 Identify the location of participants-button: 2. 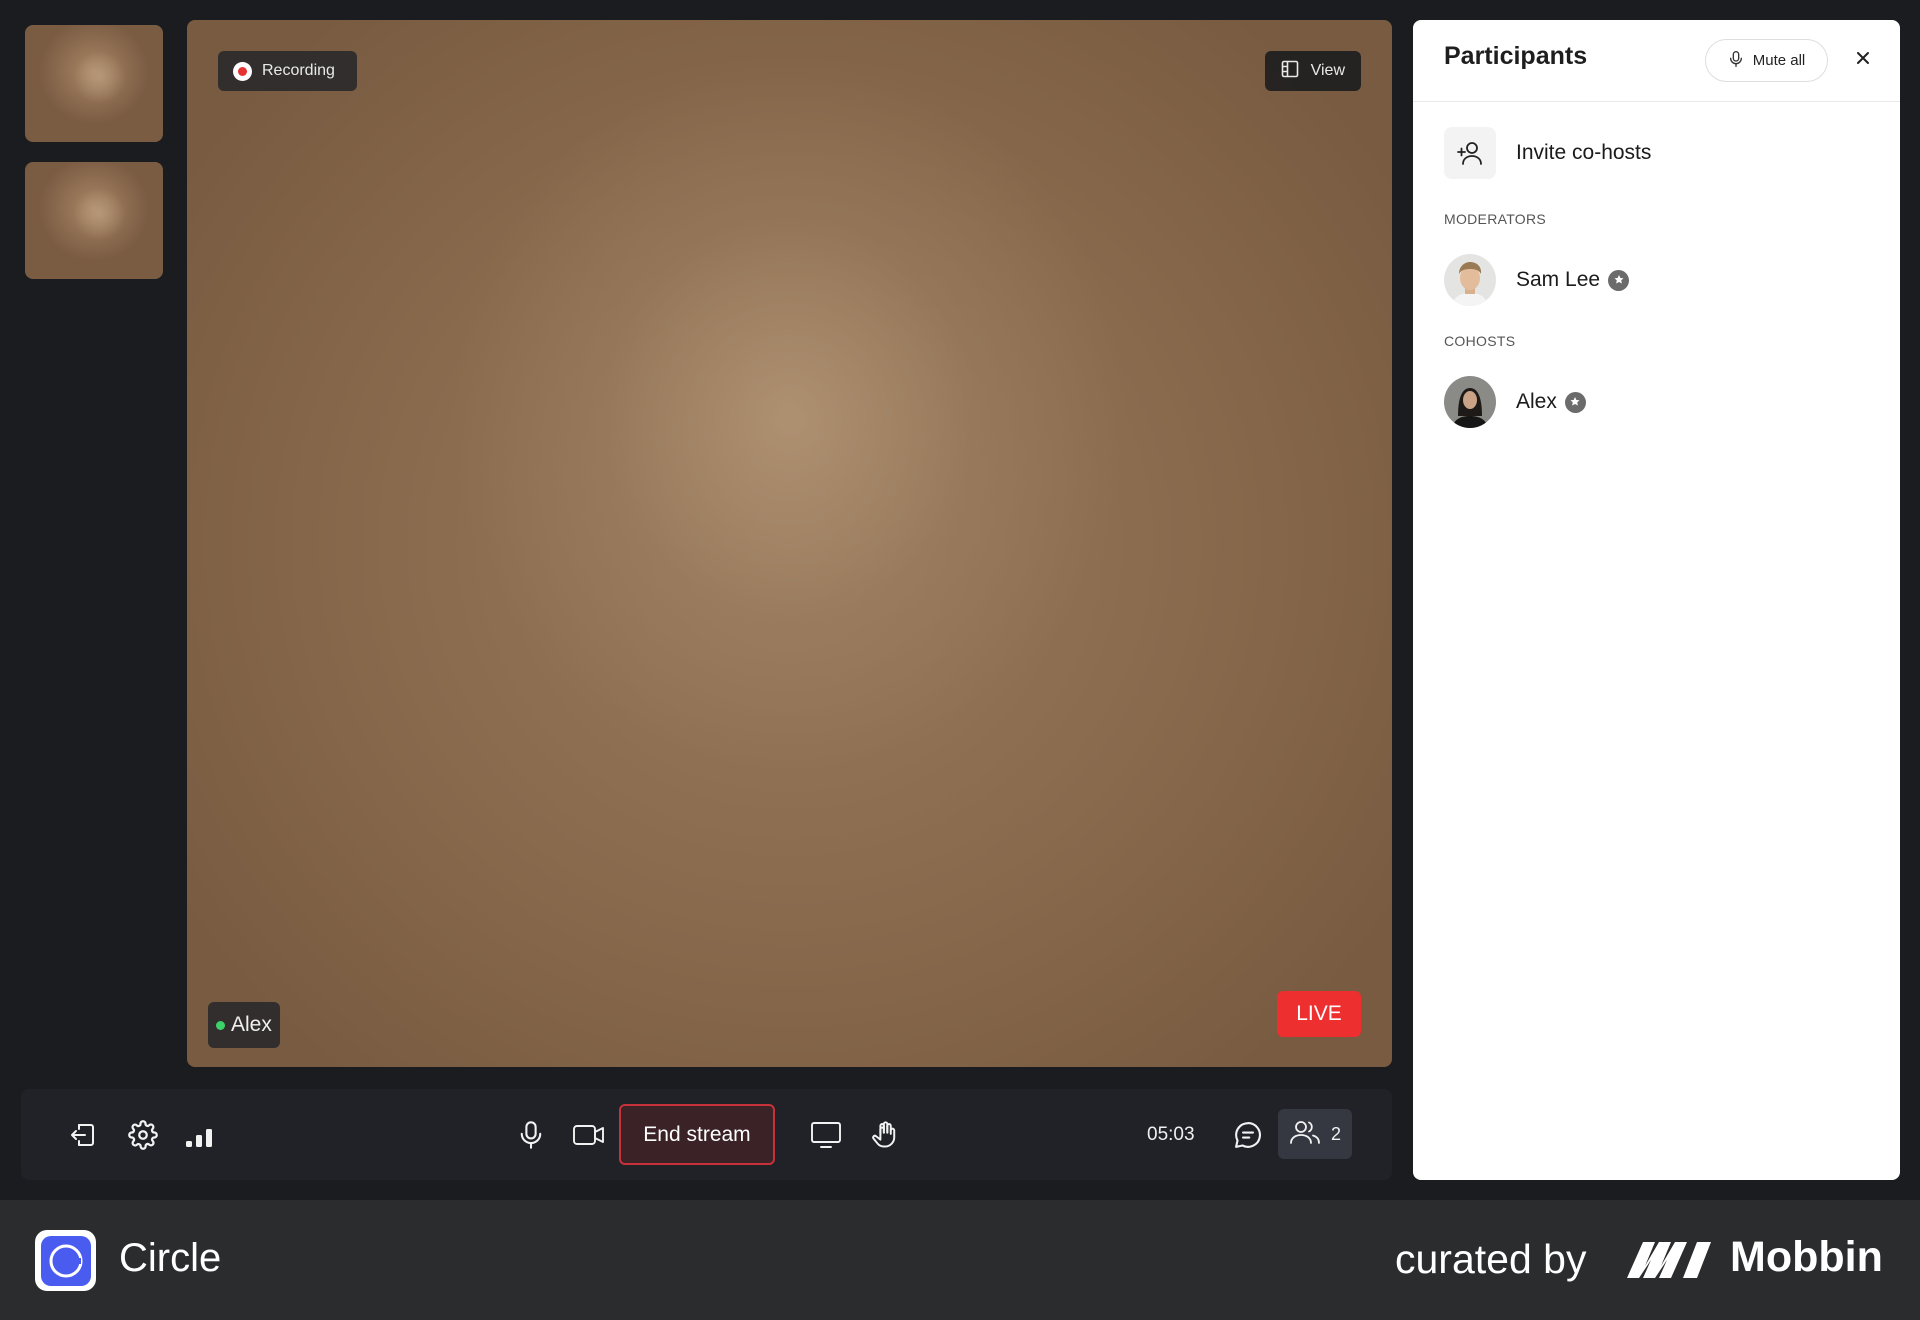
(1315, 1134).